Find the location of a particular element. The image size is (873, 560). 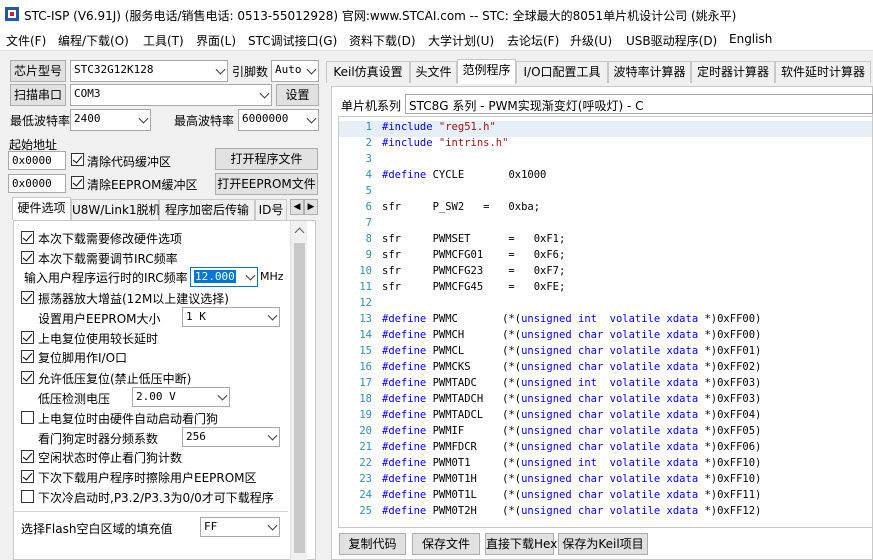

menu-english: English is located at coordinates (750, 39).